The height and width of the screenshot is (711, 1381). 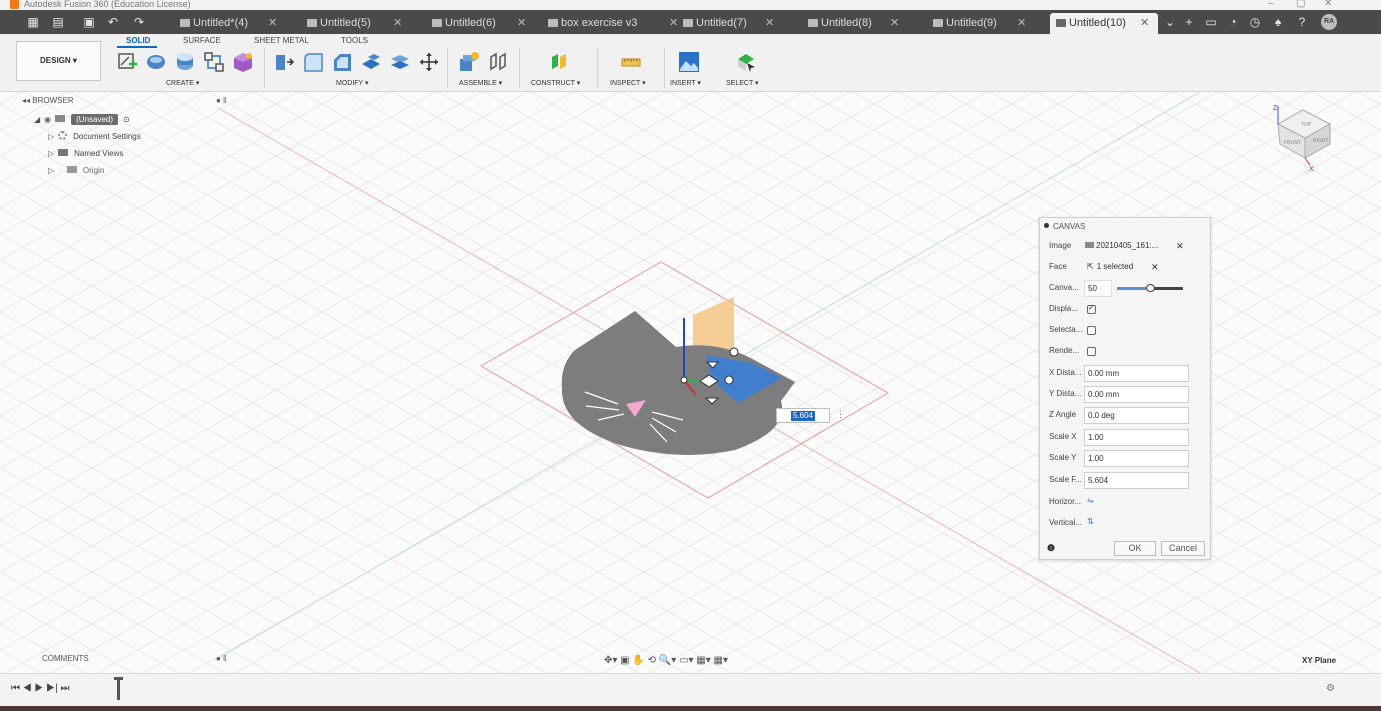 I want to click on fillet-icon, so click(x=313, y=62).